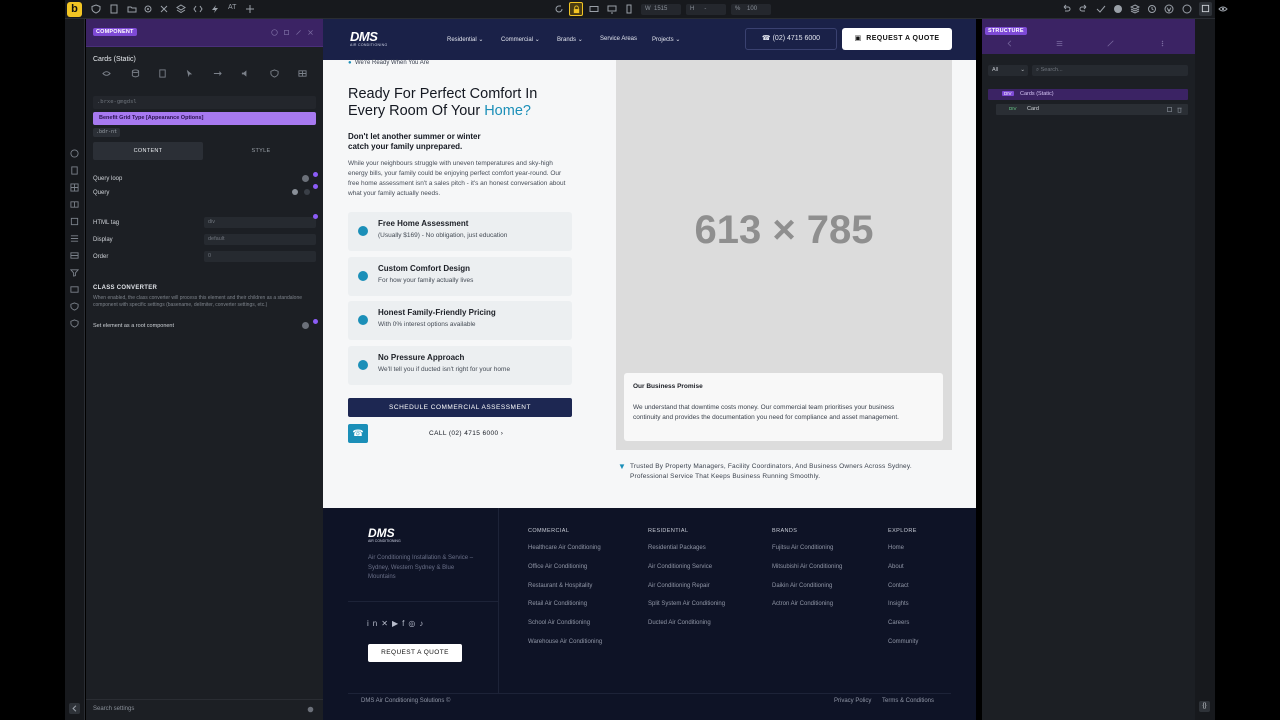 Image resolution: width=1280 pixels, height=720 pixels. What do you see at coordinates (204, 118) in the screenshot?
I see `template-bar: Benefit Grid Type [Appearance Options]` at bounding box center [204, 118].